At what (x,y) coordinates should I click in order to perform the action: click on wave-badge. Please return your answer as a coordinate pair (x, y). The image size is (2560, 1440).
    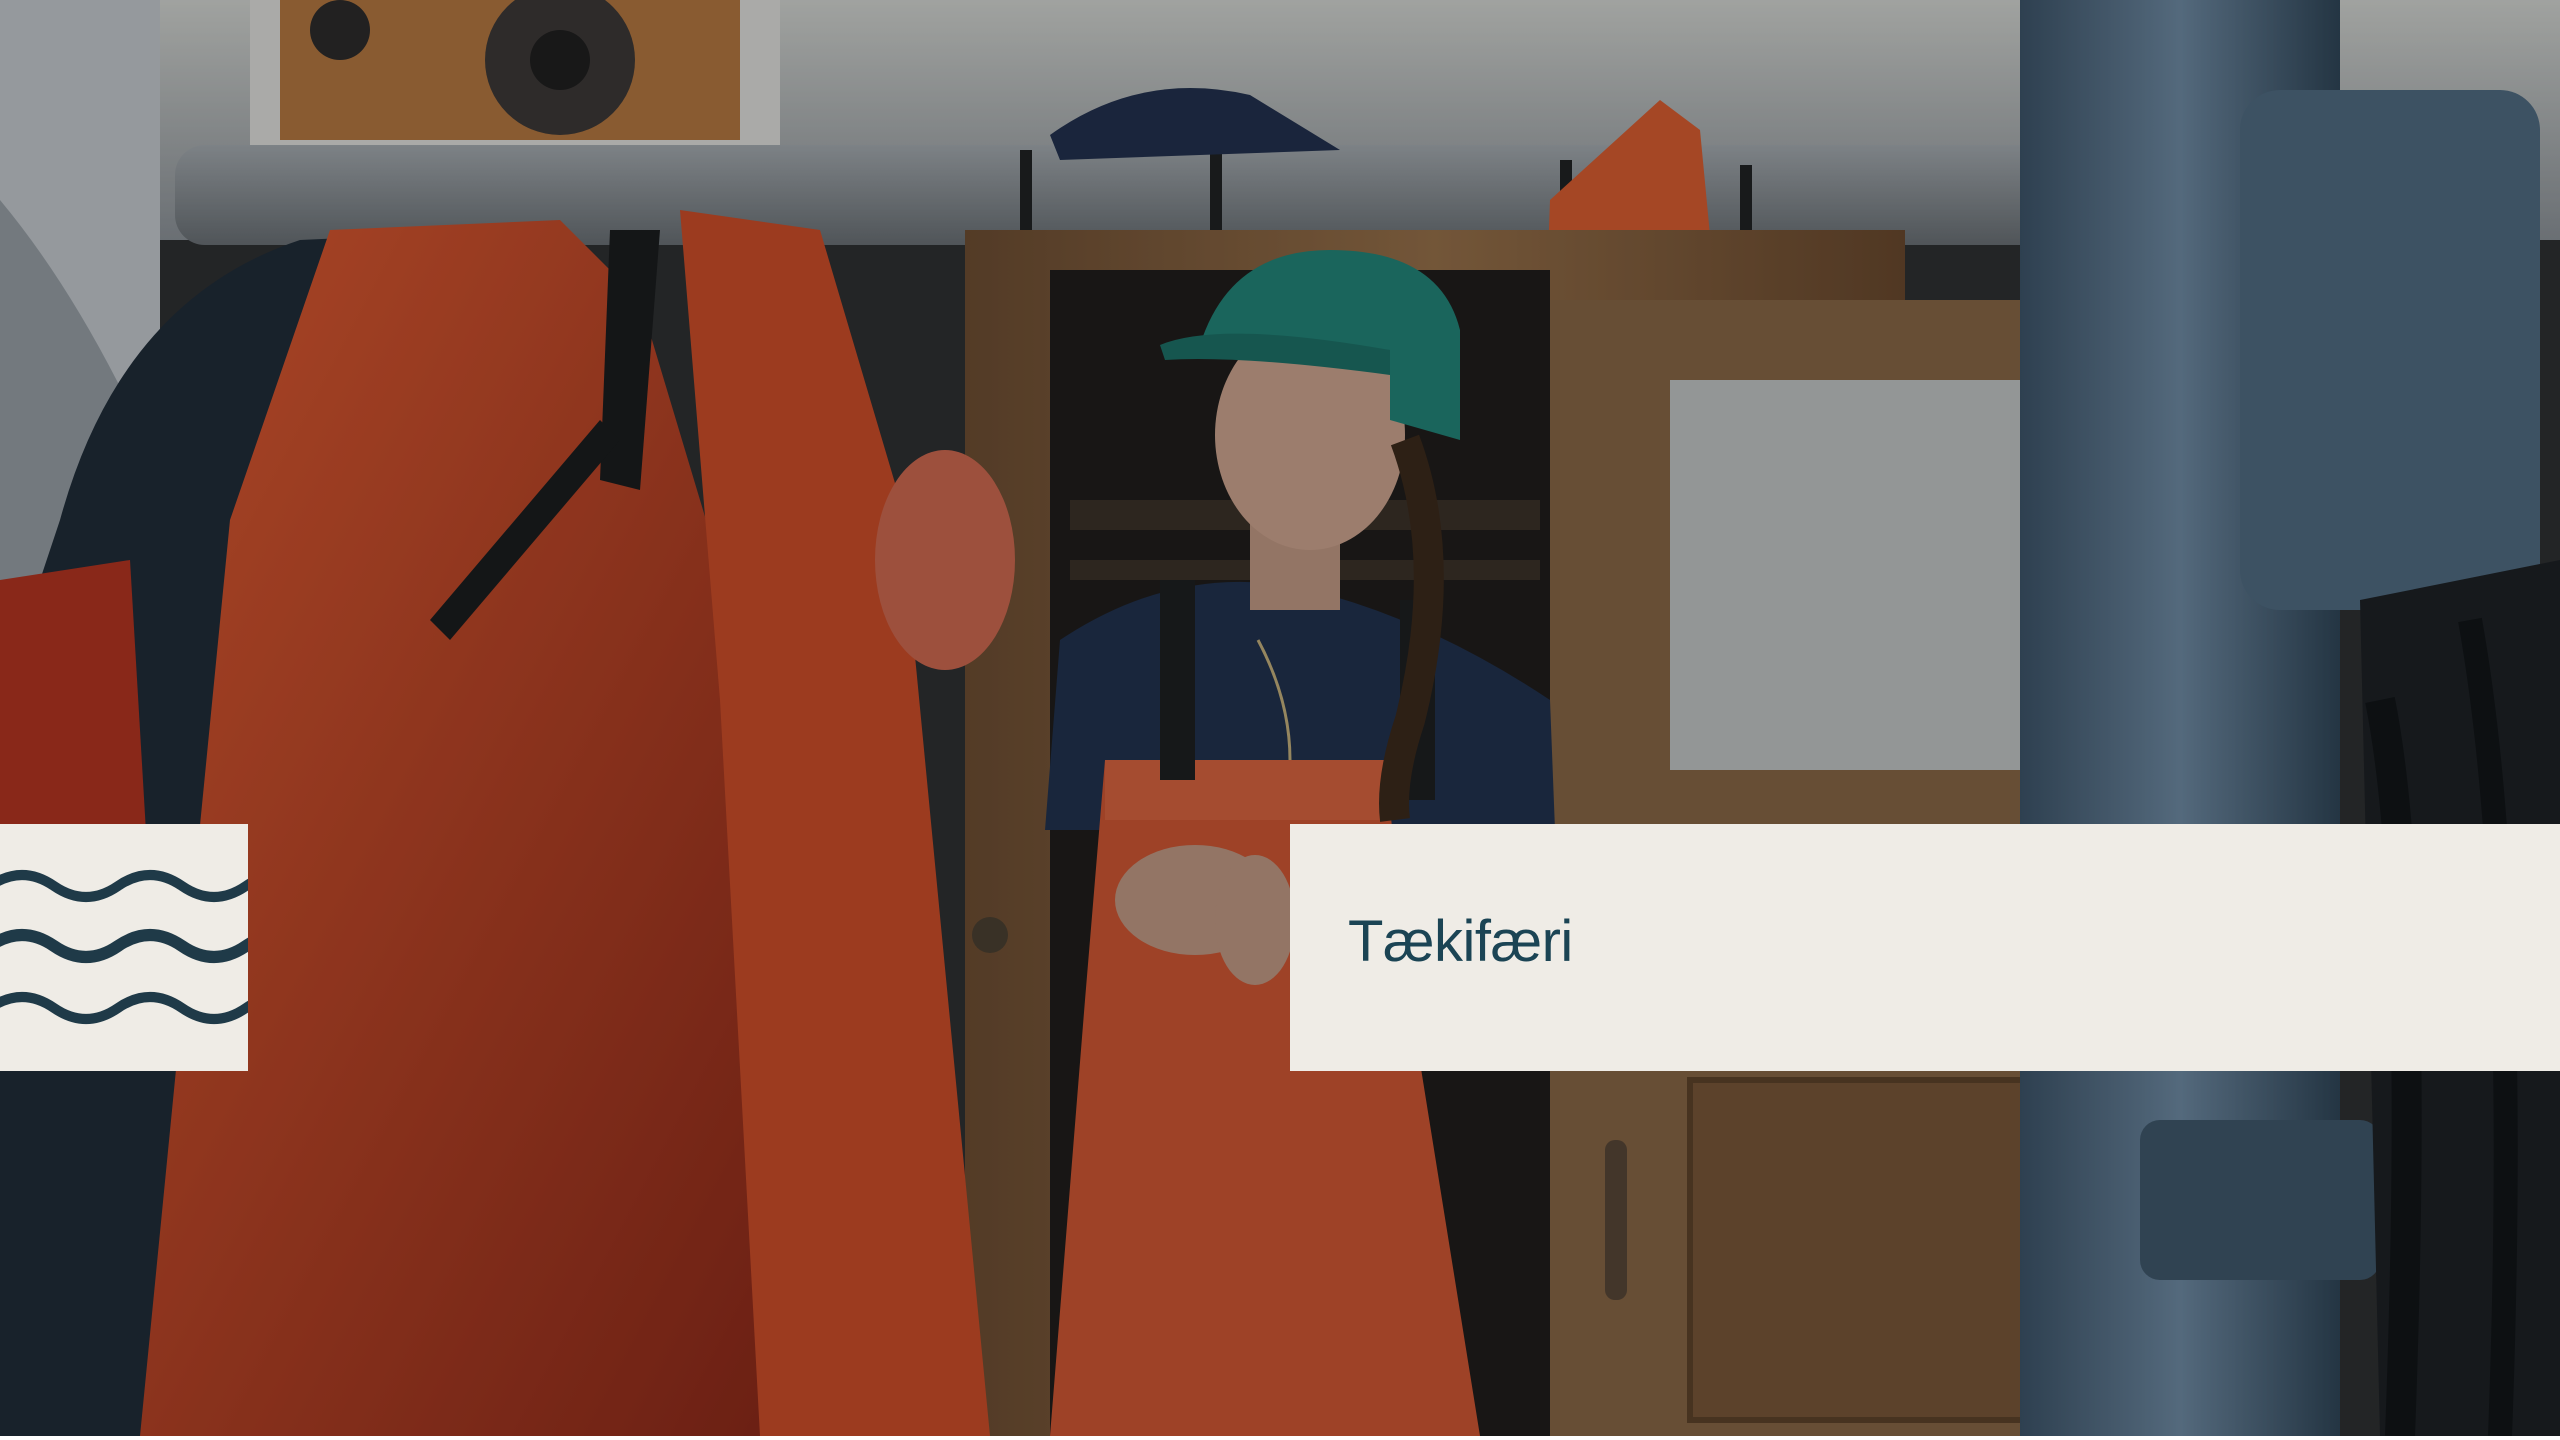
    Looking at the image, I should click on (124, 947).